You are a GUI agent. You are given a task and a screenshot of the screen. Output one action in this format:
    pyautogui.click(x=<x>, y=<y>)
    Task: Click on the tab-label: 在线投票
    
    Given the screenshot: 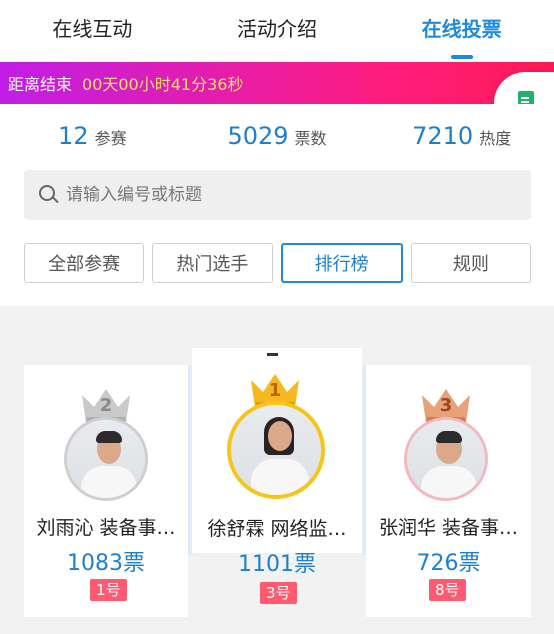 What is the action you would take?
    pyautogui.click(x=461, y=28)
    